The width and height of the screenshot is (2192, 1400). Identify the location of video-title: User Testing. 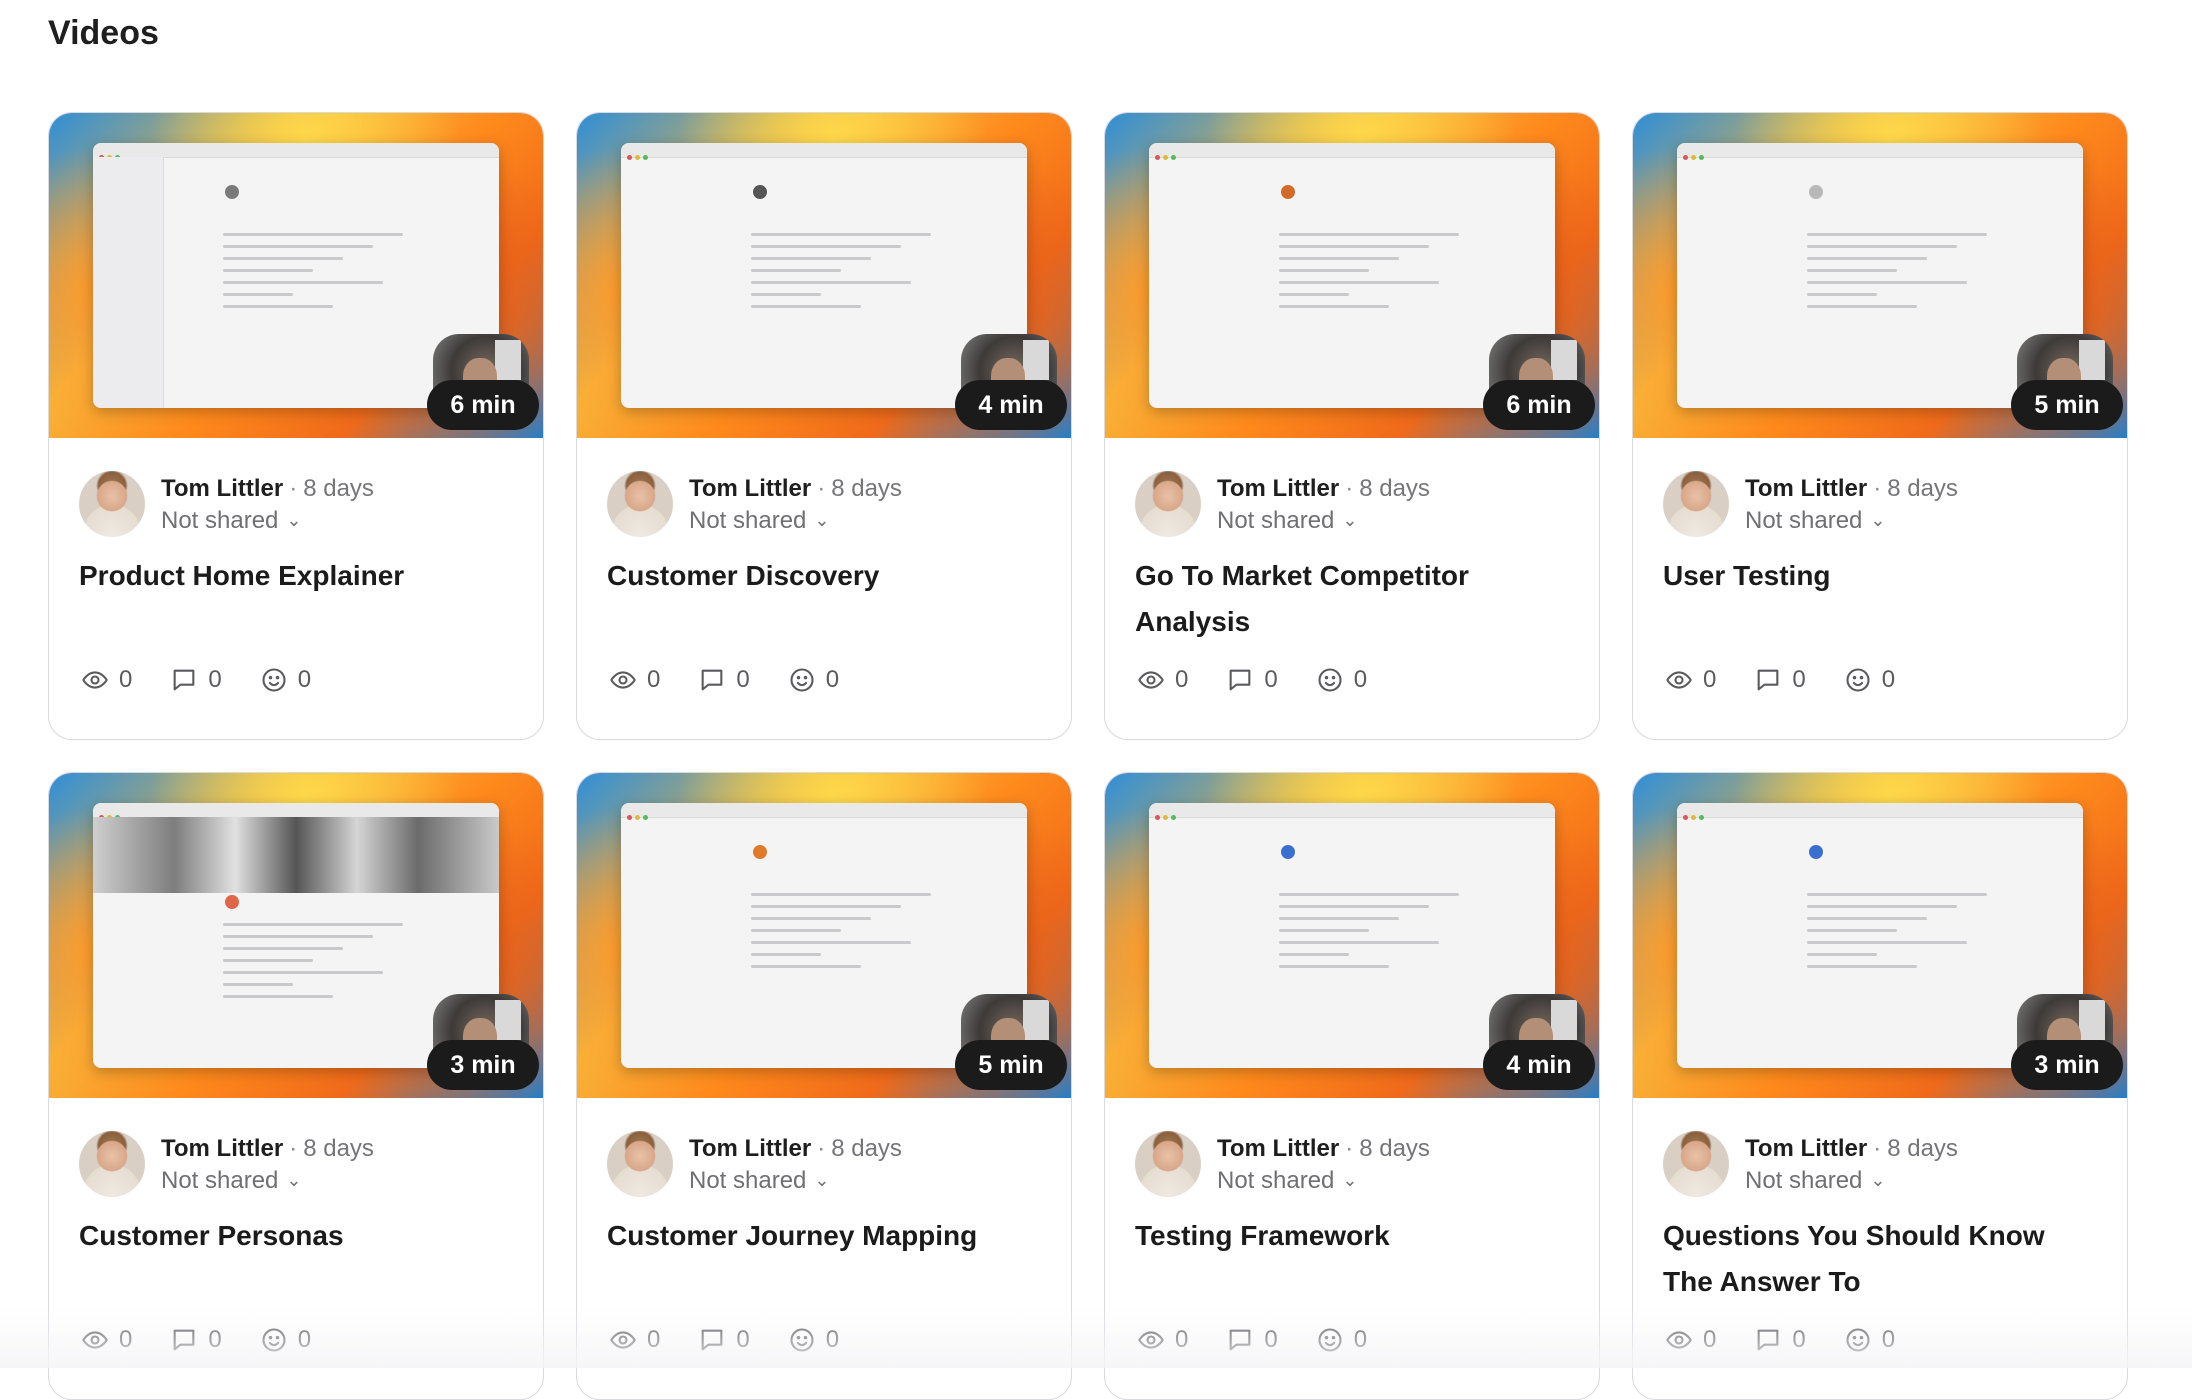
(1877, 576).